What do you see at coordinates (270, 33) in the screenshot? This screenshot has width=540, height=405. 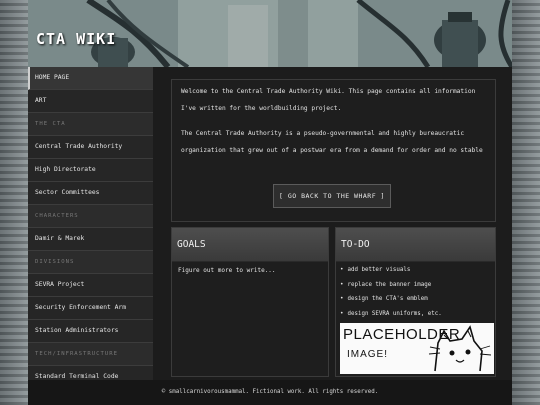 I see `banner: CTA WIKI` at bounding box center [270, 33].